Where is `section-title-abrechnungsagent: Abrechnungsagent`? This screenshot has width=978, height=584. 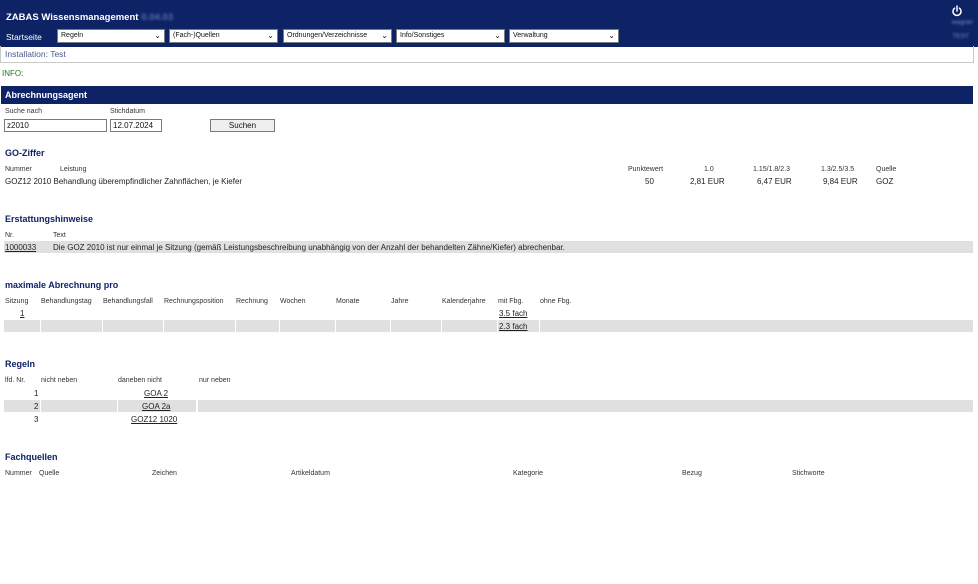
section-title-abrechnungsagent: Abrechnungsagent is located at coordinates (487, 95).